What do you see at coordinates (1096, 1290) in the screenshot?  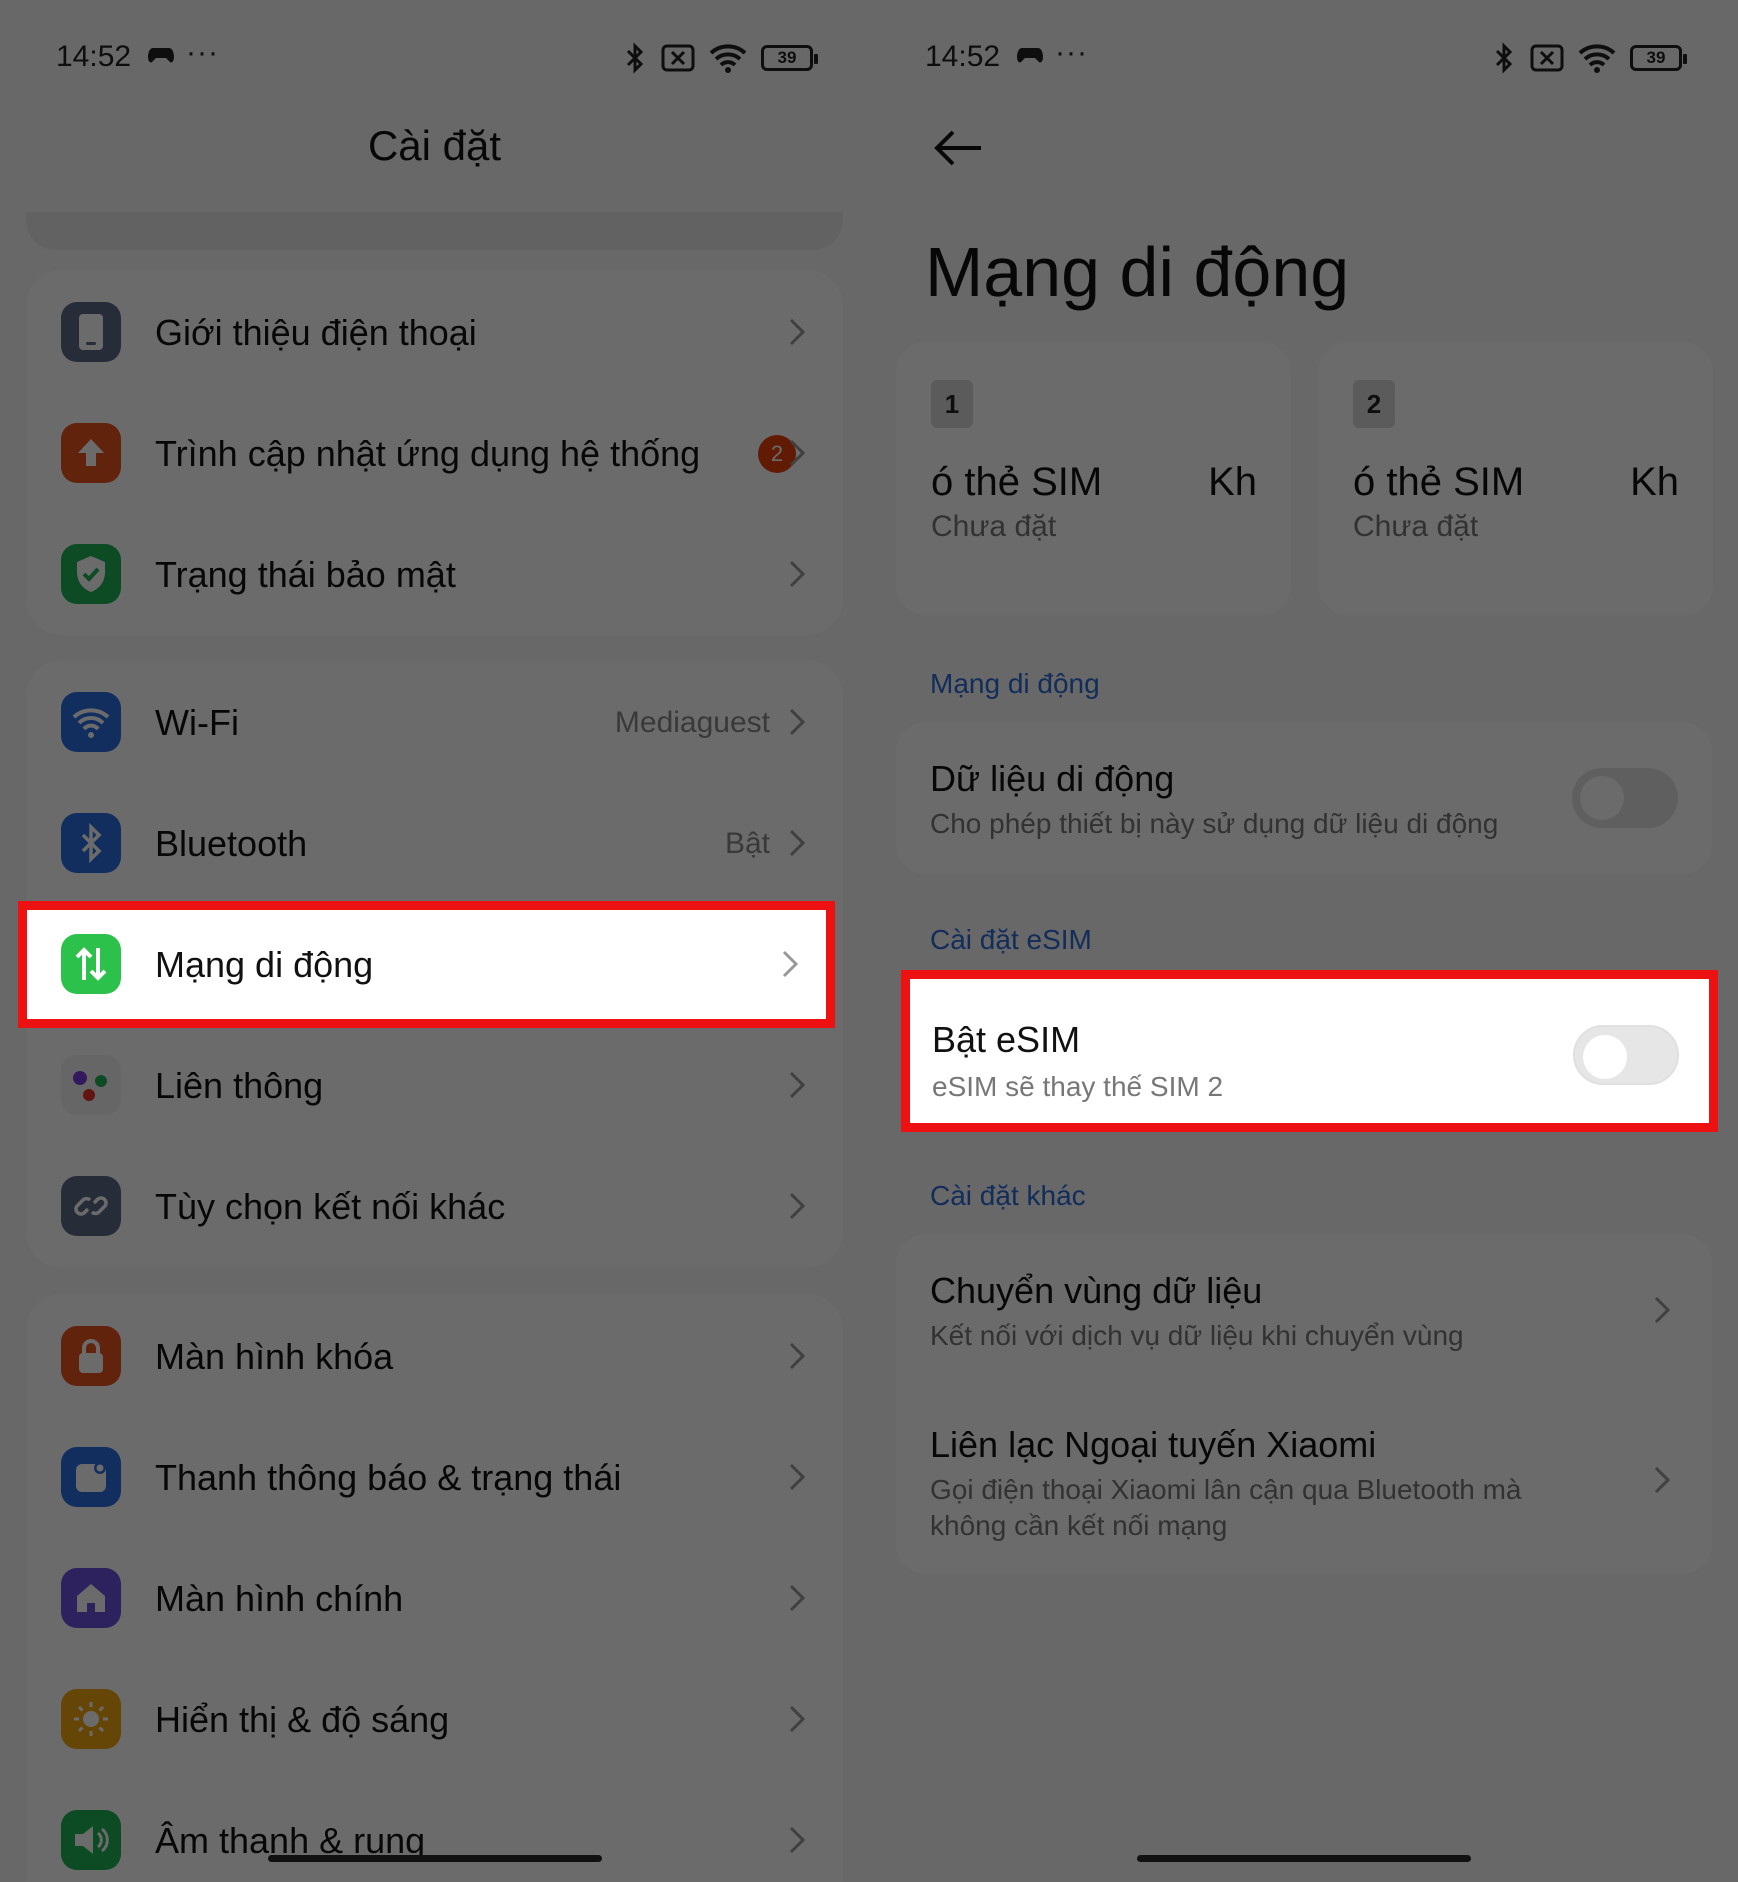 I see `data-roaming-title: Chuyển vùng dữ liệu` at bounding box center [1096, 1290].